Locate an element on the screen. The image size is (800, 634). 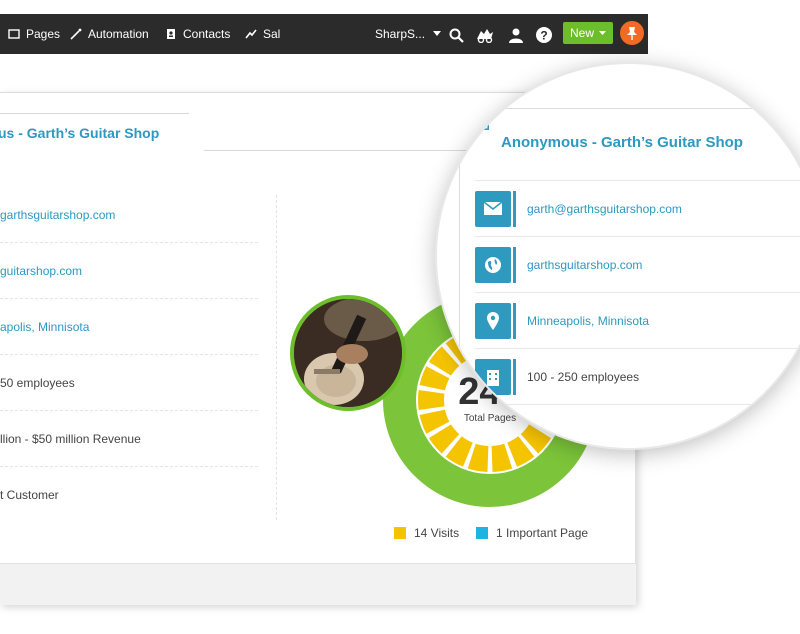
nav-item-automation: Automation is located at coordinates (109, 34).